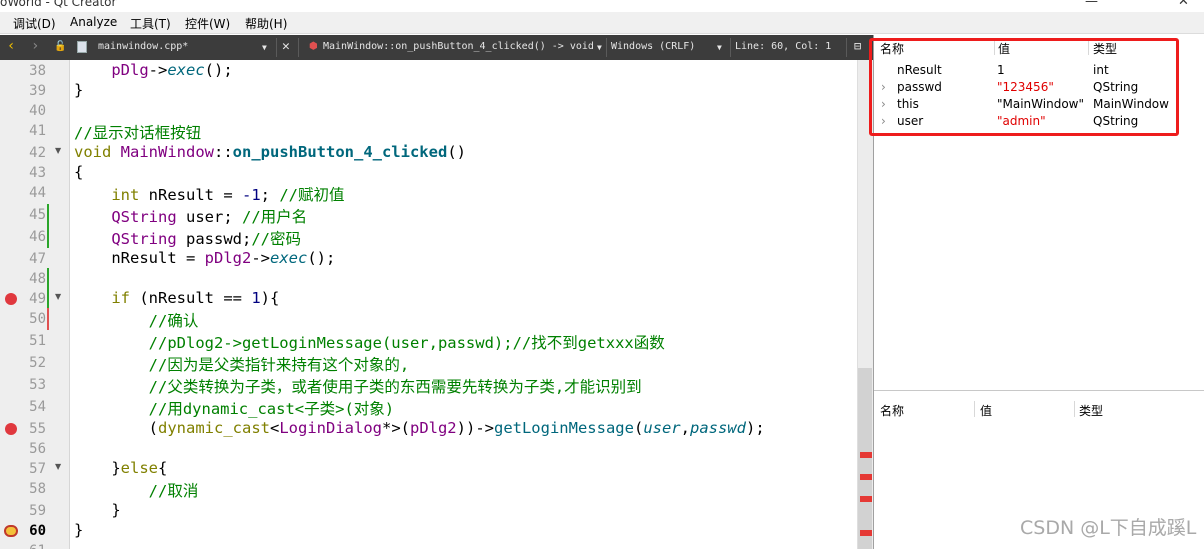 The image size is (1204, 549). Describe the element at coordinates (1091, 4) in the screenshot. I see `minimize-icon: —` at that location.